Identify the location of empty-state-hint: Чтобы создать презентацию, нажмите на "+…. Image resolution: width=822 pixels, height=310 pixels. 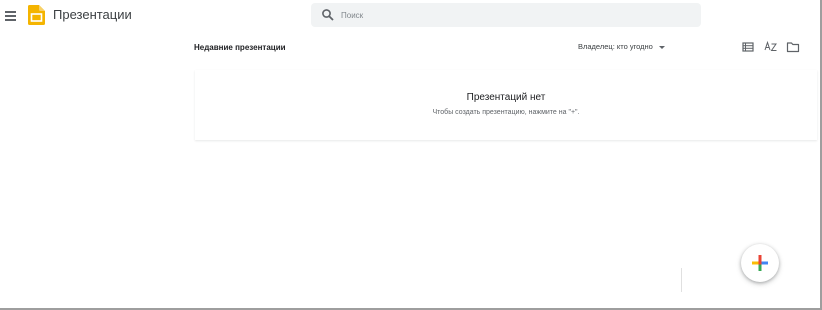
(506, 112).